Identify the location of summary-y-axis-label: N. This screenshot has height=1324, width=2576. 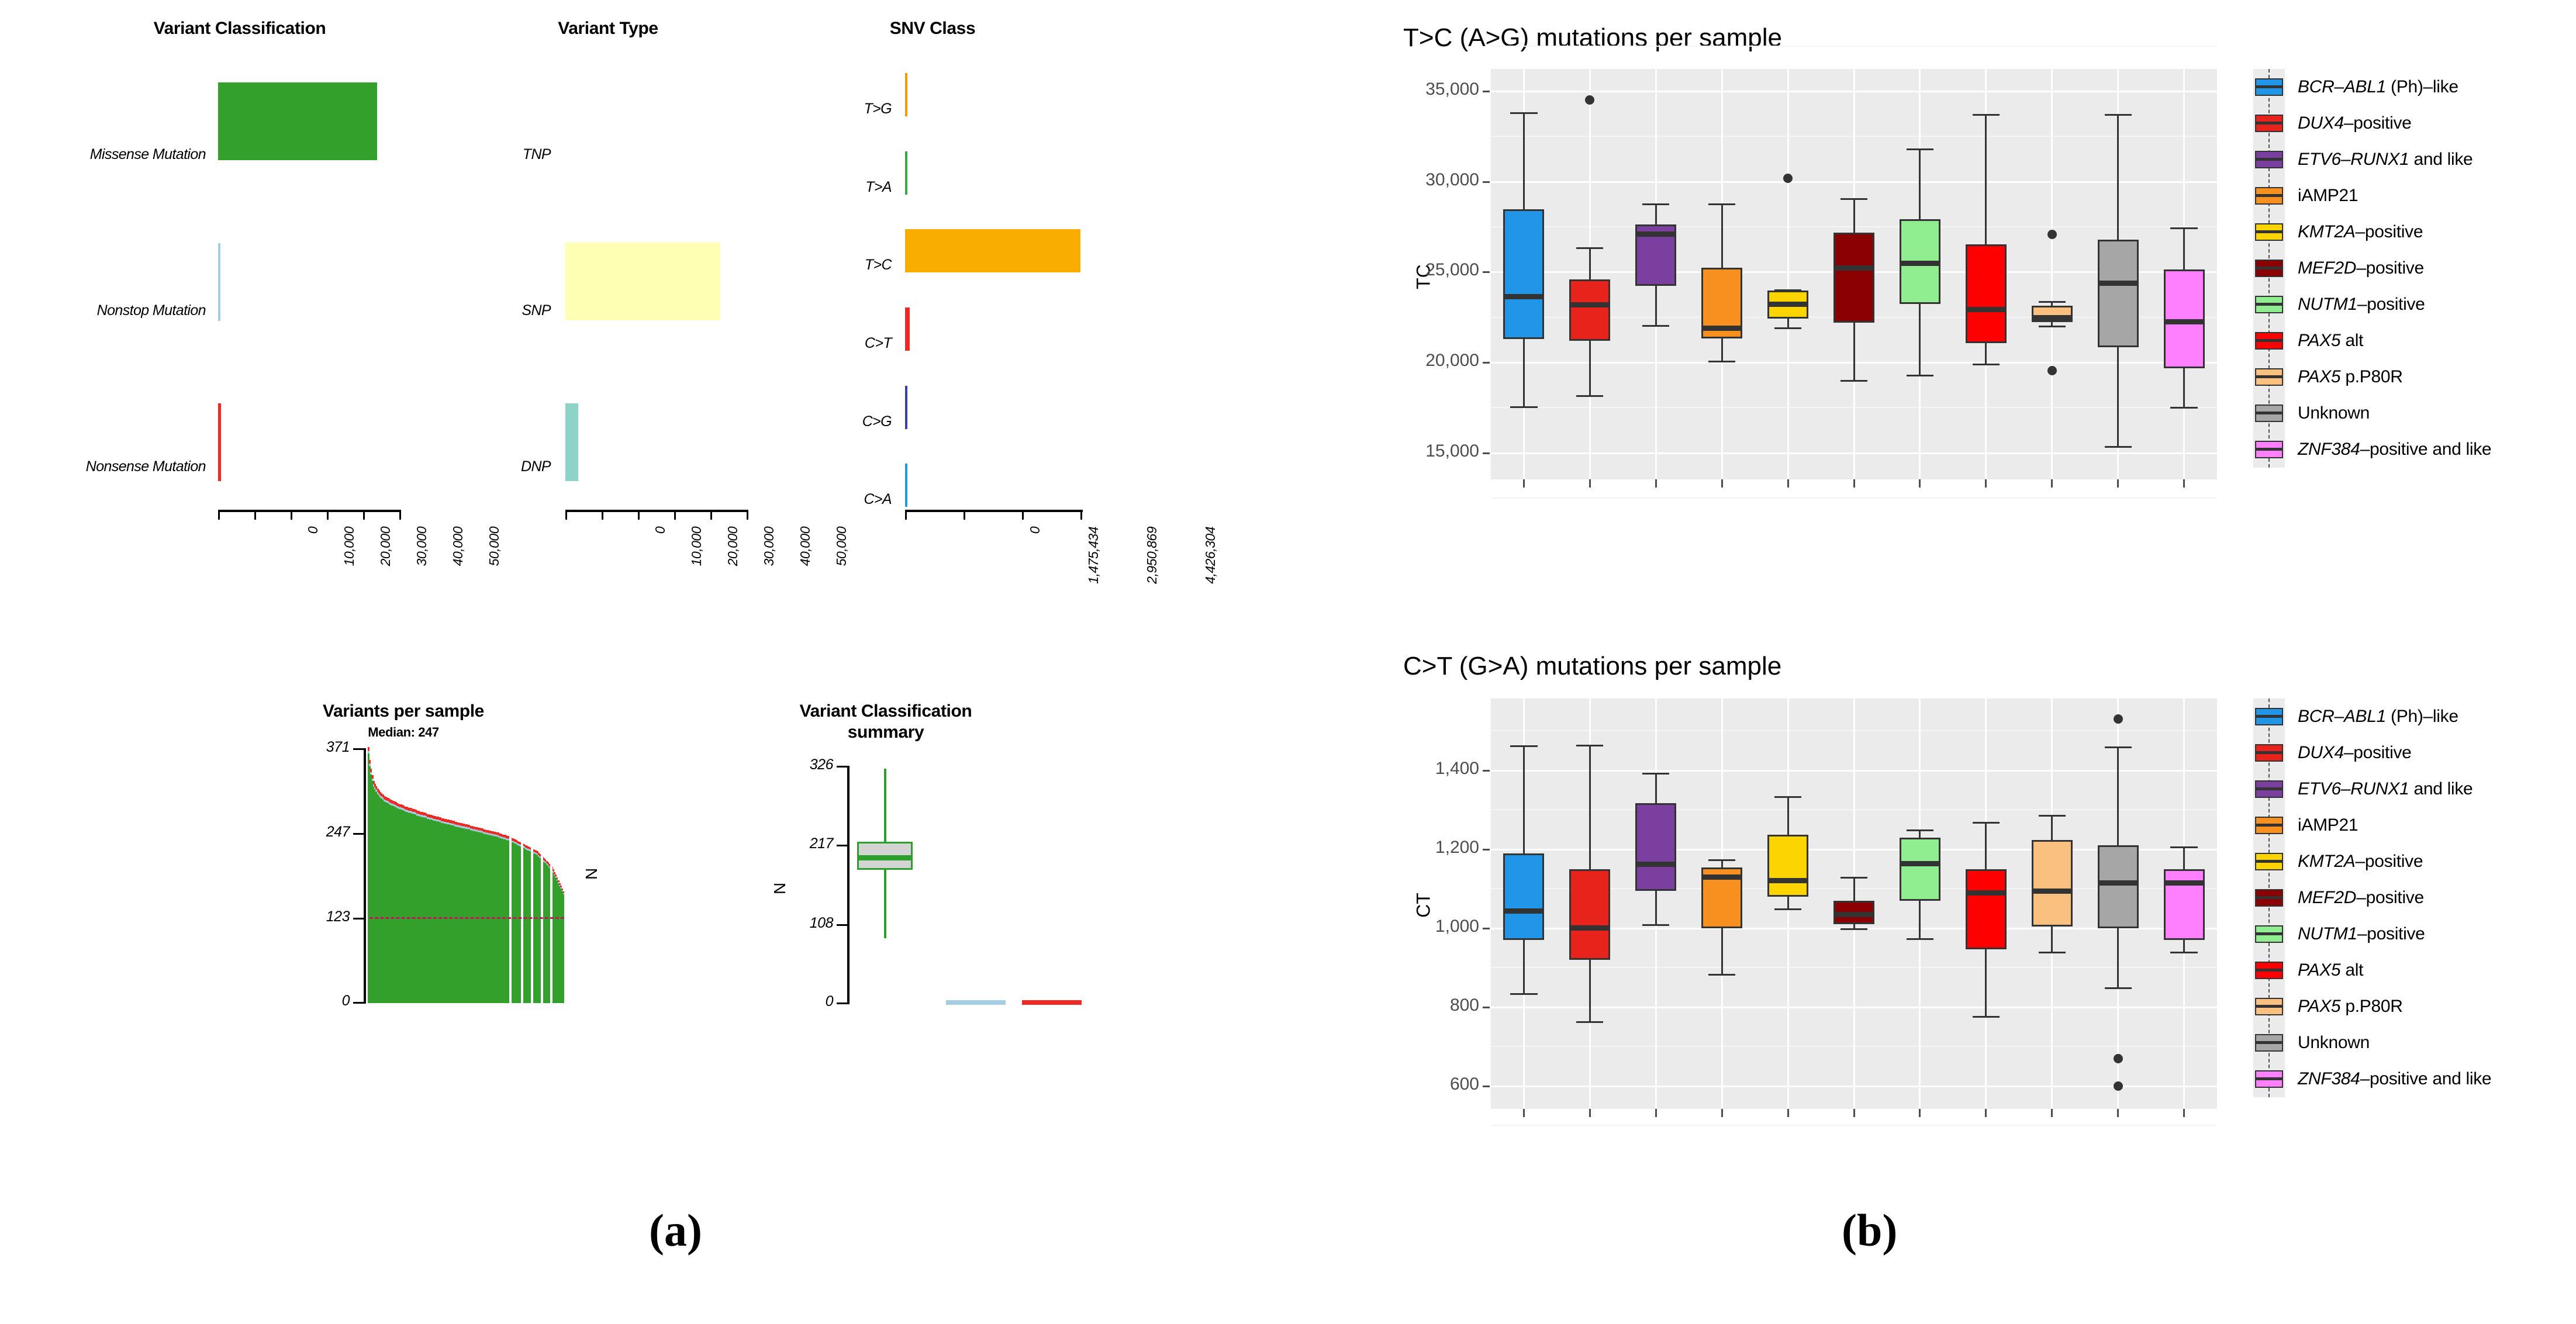
(780, 888).